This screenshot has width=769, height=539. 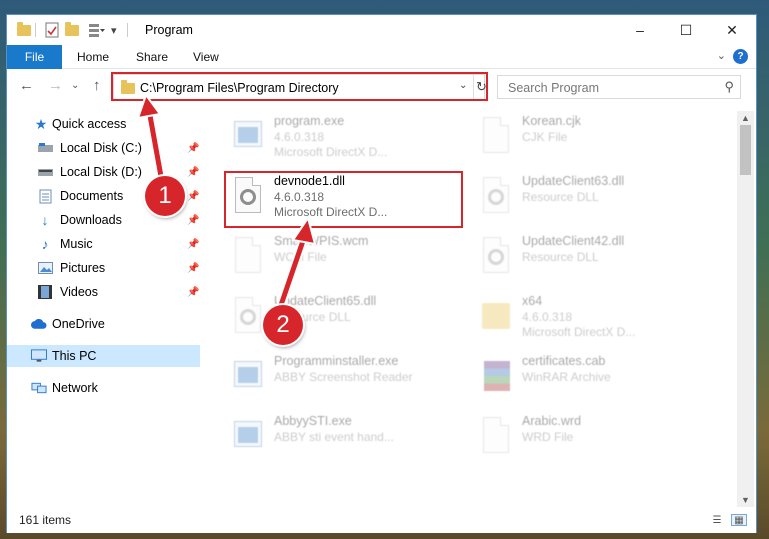 I want to click on documents-icon, so click(x=45, y=196).